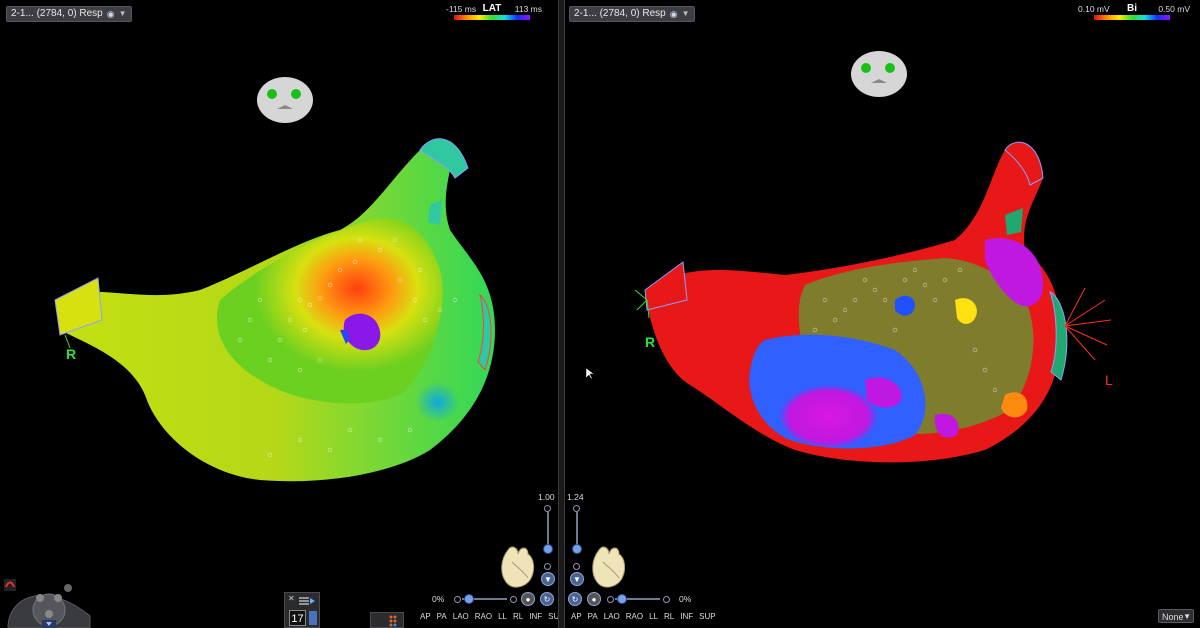 This screenshot has width=1200, height=628. Describe the element at coordinates (561, 314) in the screenshot. I see `pane-divider` at that location.